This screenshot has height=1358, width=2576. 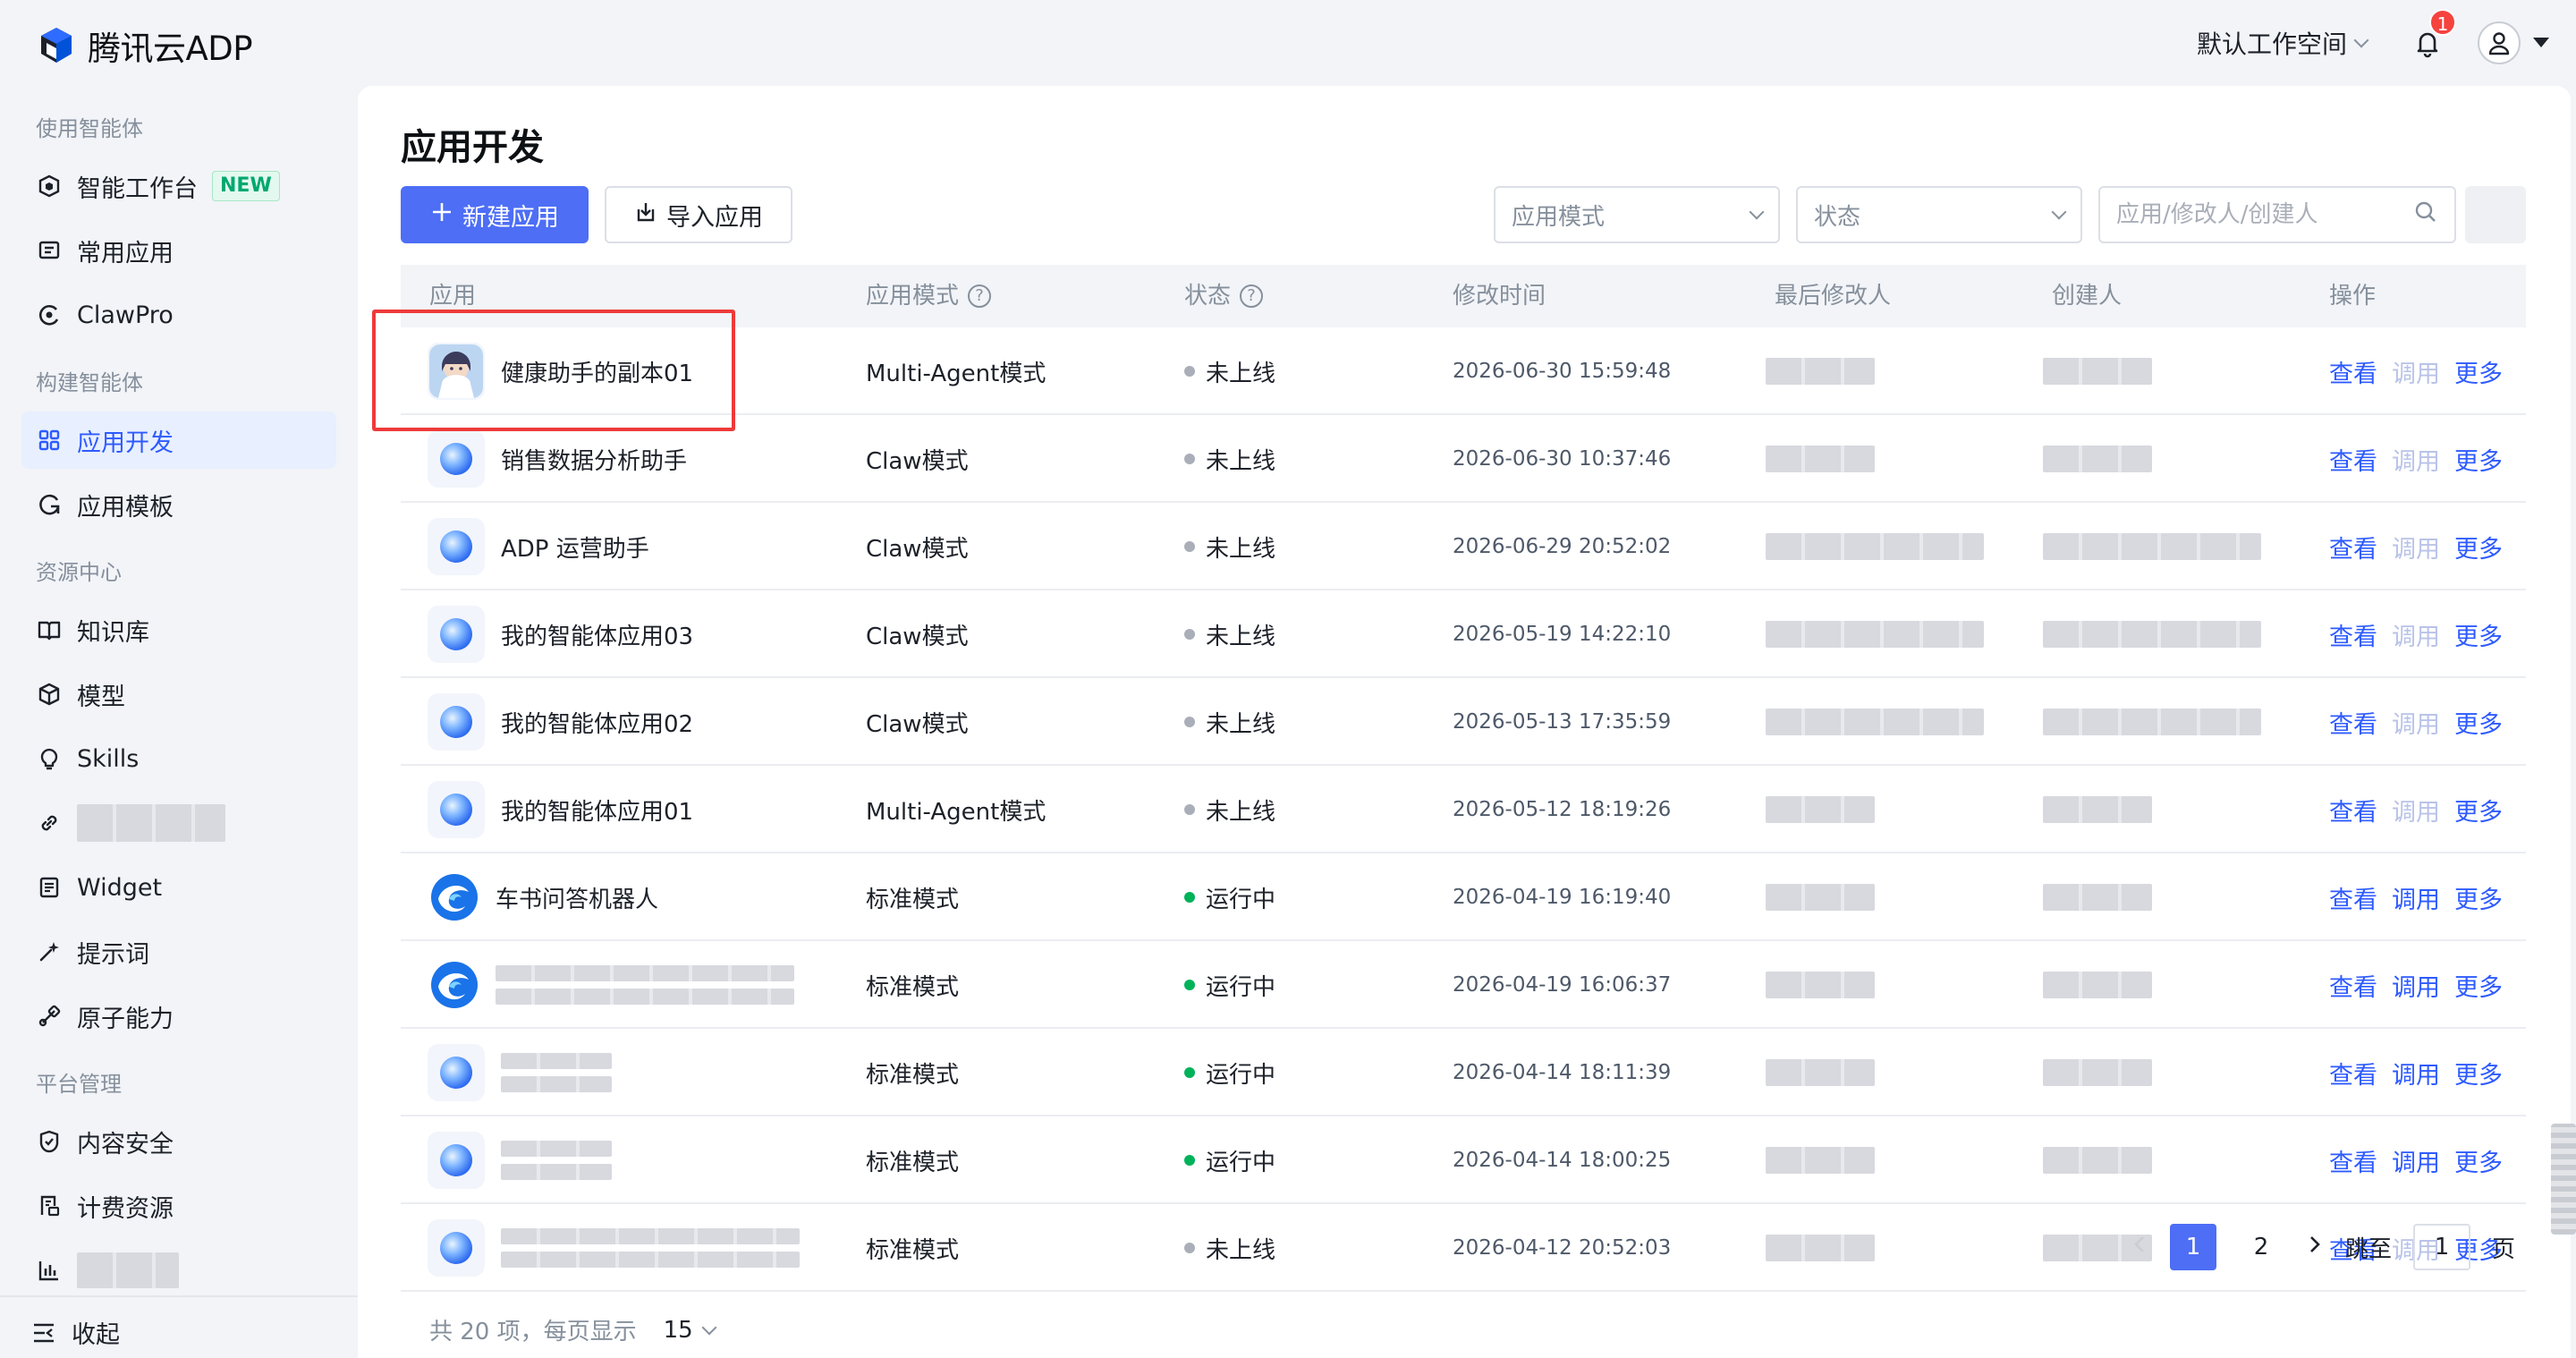 What do you see at coordinates (2315, 1247) in the screenshot?
I see `next-page-icon` at bounding box center [2315, 1247].